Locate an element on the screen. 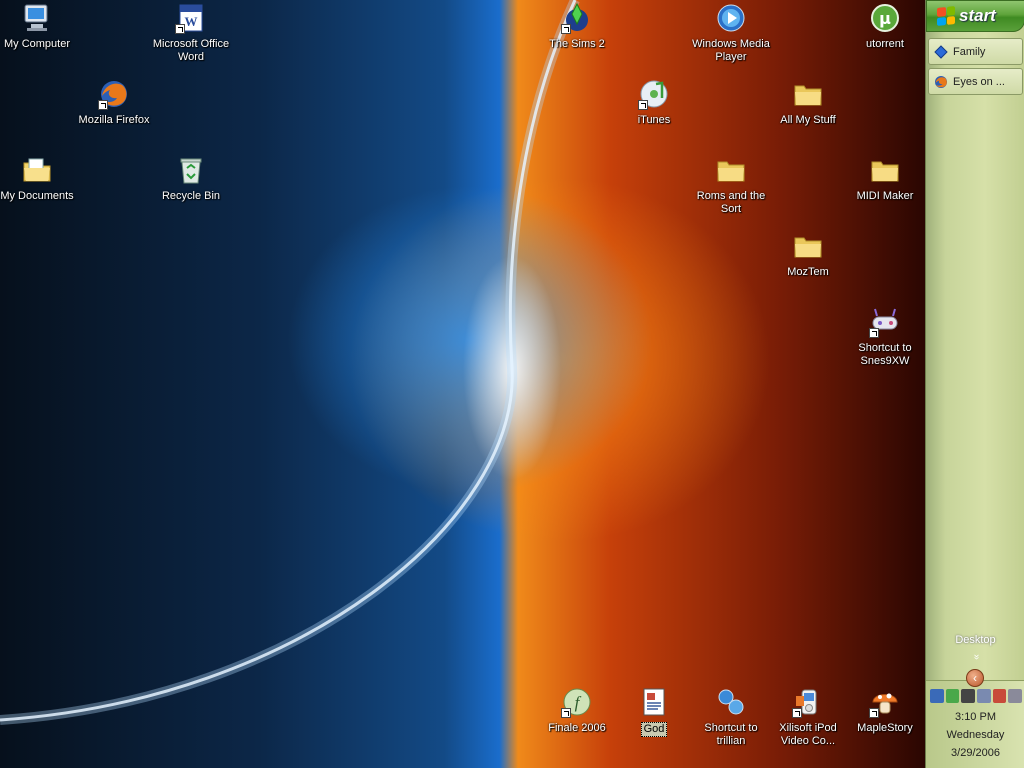  ipod-converter-icon is located at coordinates (808, 702).